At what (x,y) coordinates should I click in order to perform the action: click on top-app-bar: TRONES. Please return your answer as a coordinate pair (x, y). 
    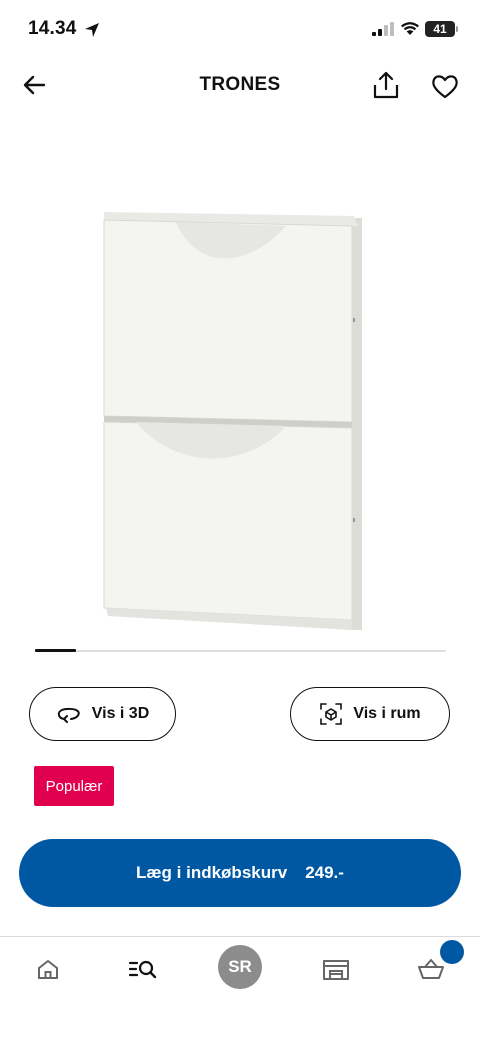
    Looking at the image, I should click on (240, 85).